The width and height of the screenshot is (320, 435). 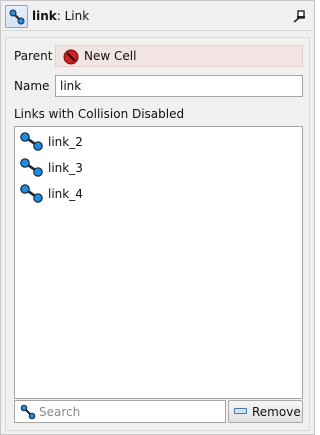 I want to click on pin-icon, so click(x=299, y=16).